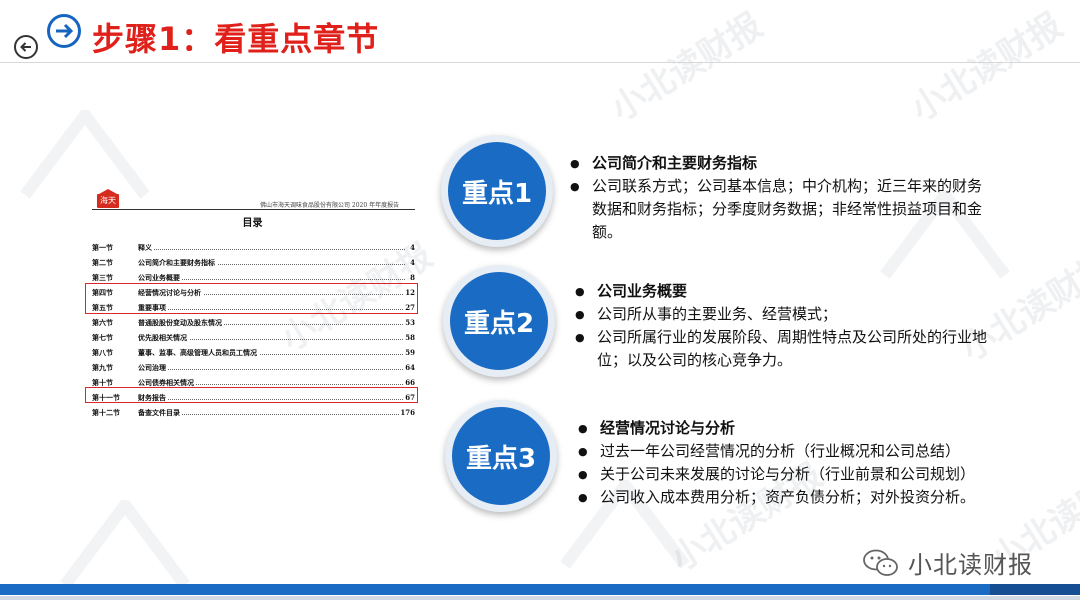  I want to click on toc-page: 58, so click(409, 337).